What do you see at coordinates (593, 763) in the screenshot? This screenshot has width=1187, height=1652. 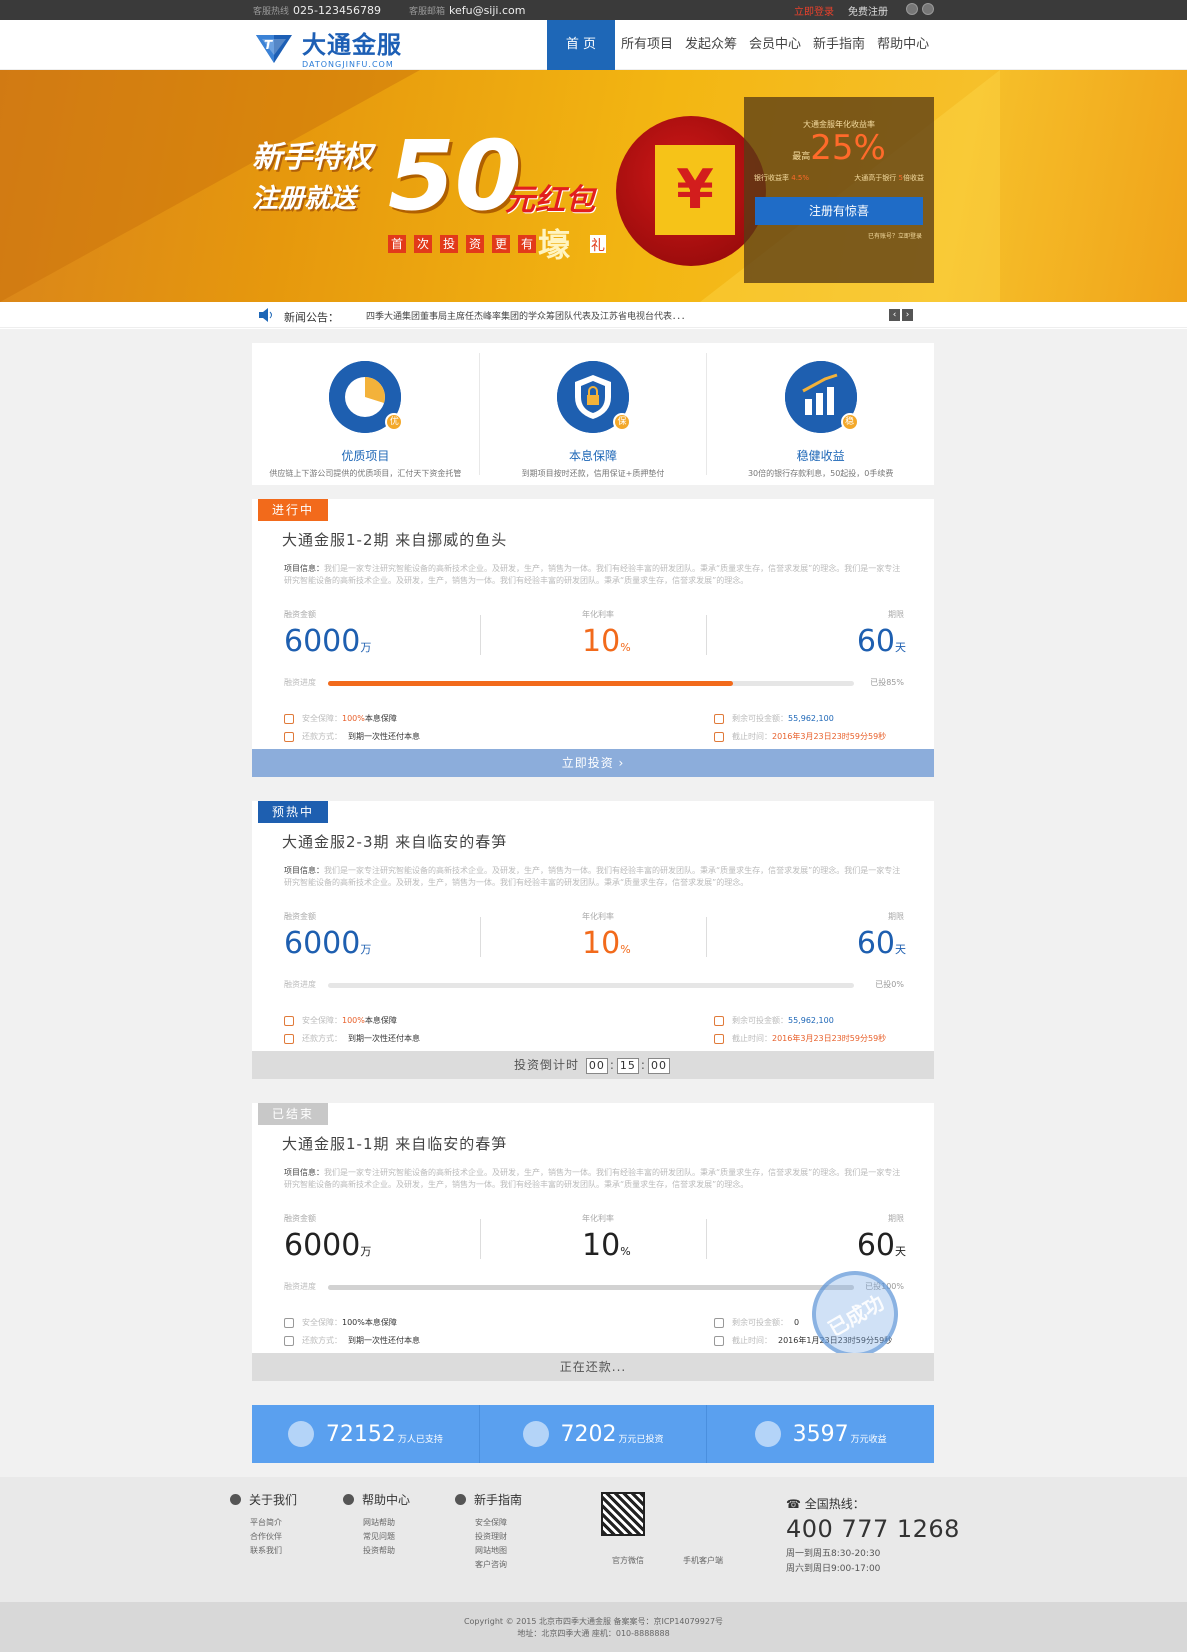 I see `invest-now-button: 立即投资 ›` at bounding box center [593, 763].